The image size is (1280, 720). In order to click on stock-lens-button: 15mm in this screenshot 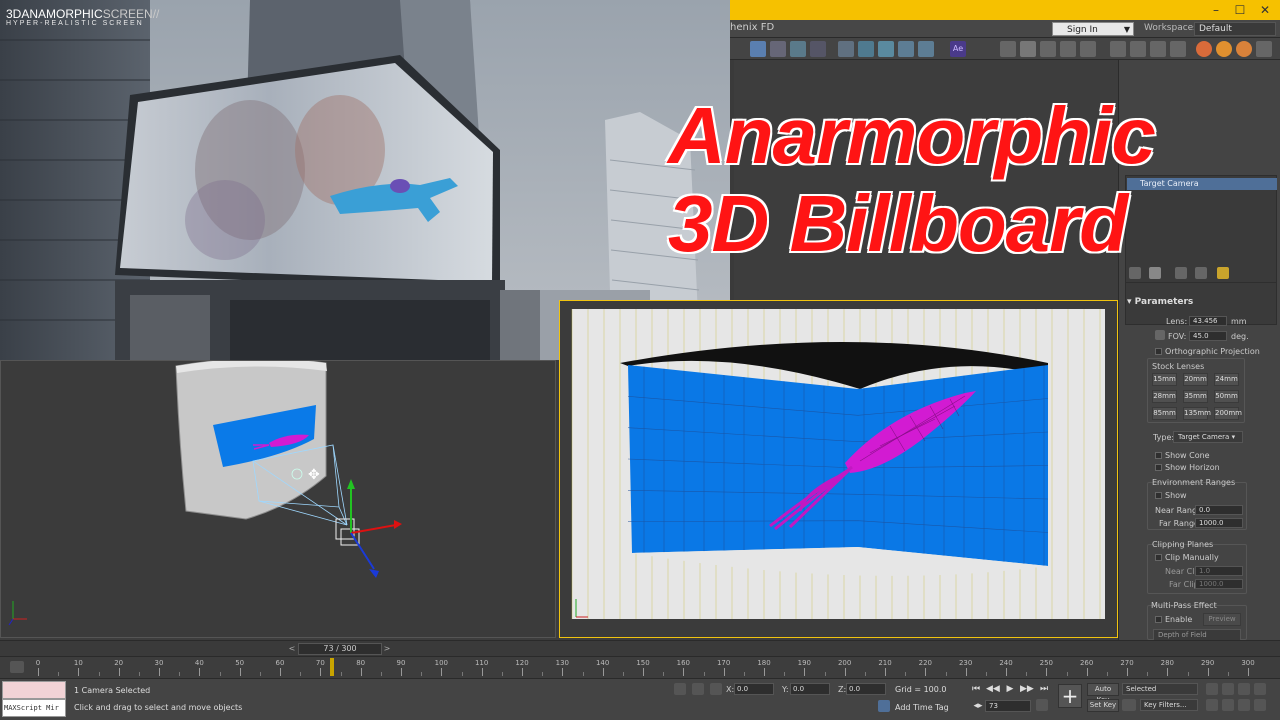, I will do `click(1164, 379)`.